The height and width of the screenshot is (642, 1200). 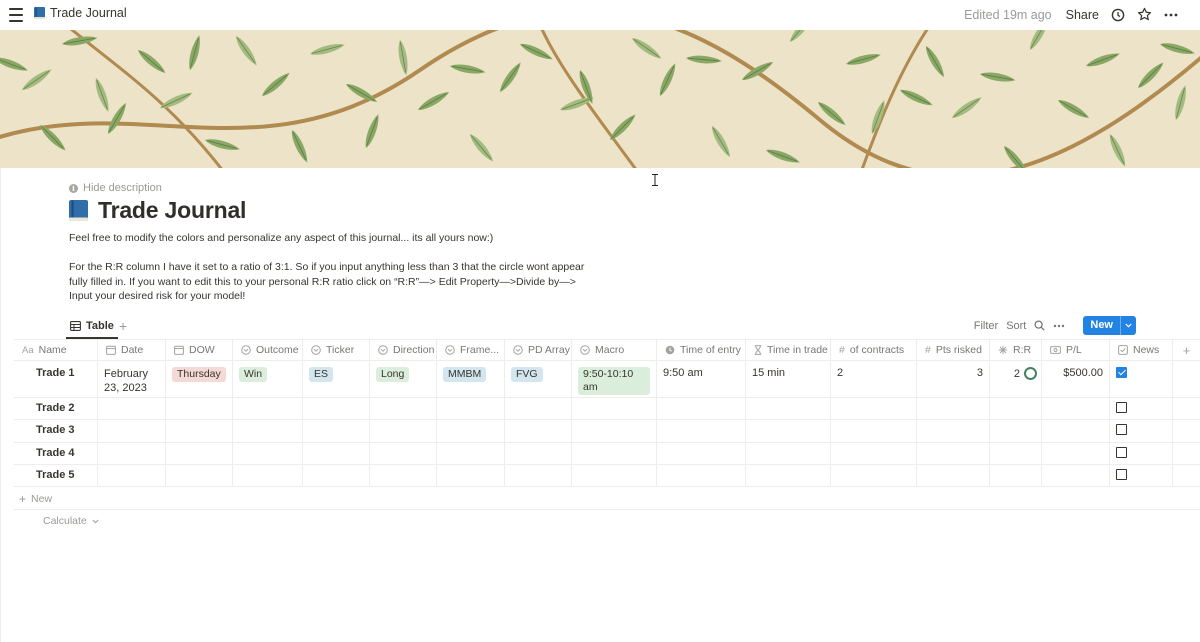 I want to click on name-cell: Trade 2, so click(x=56, y=409).